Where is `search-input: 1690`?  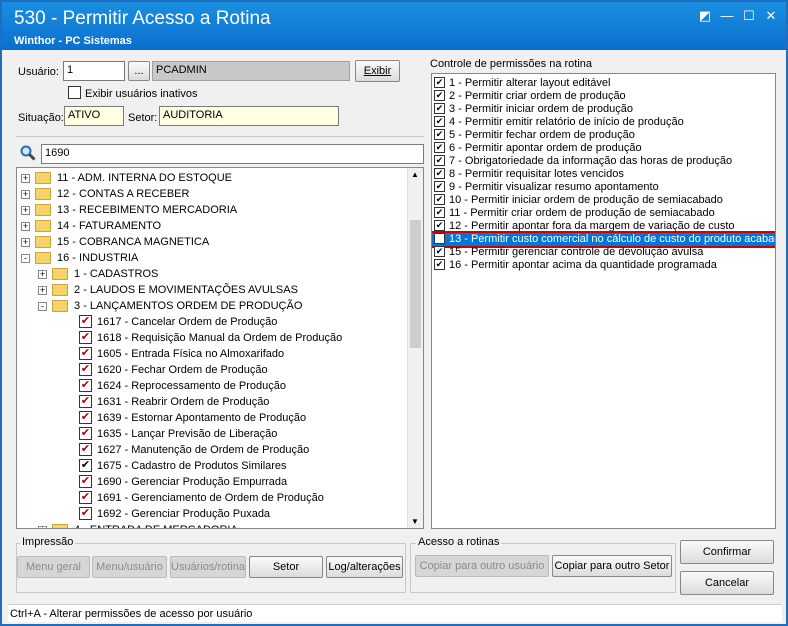
search-input: 1690 is located at coordinates (232, 154).